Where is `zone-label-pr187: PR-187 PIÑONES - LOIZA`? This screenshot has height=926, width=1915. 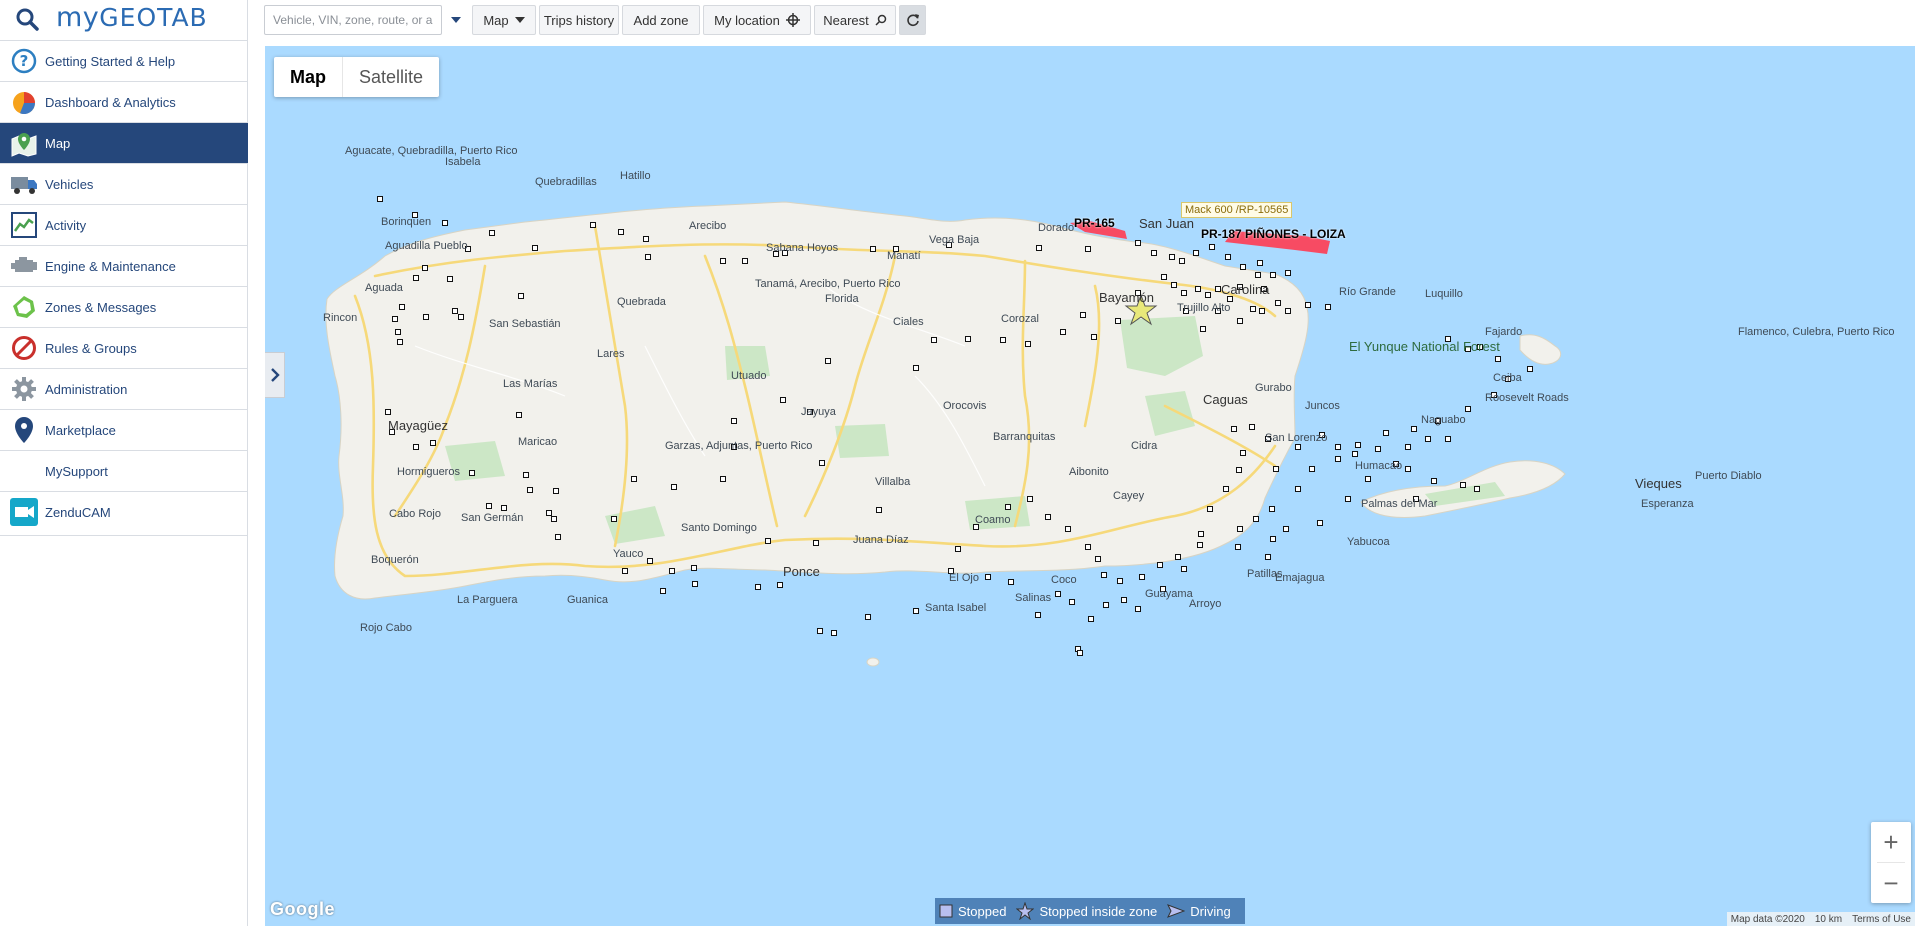 zone-label-pr187: PR-187 PIÑONES - LOIZA is located at coordinates (1273, 234).